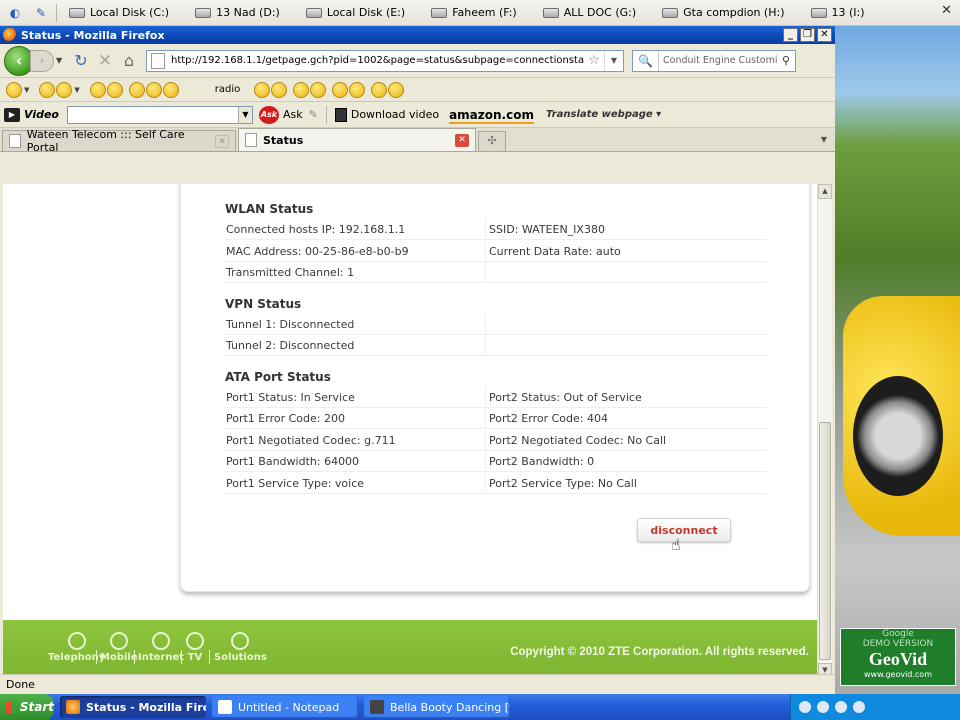  I want to click on download-video-button: Download video, so click(386, 114).